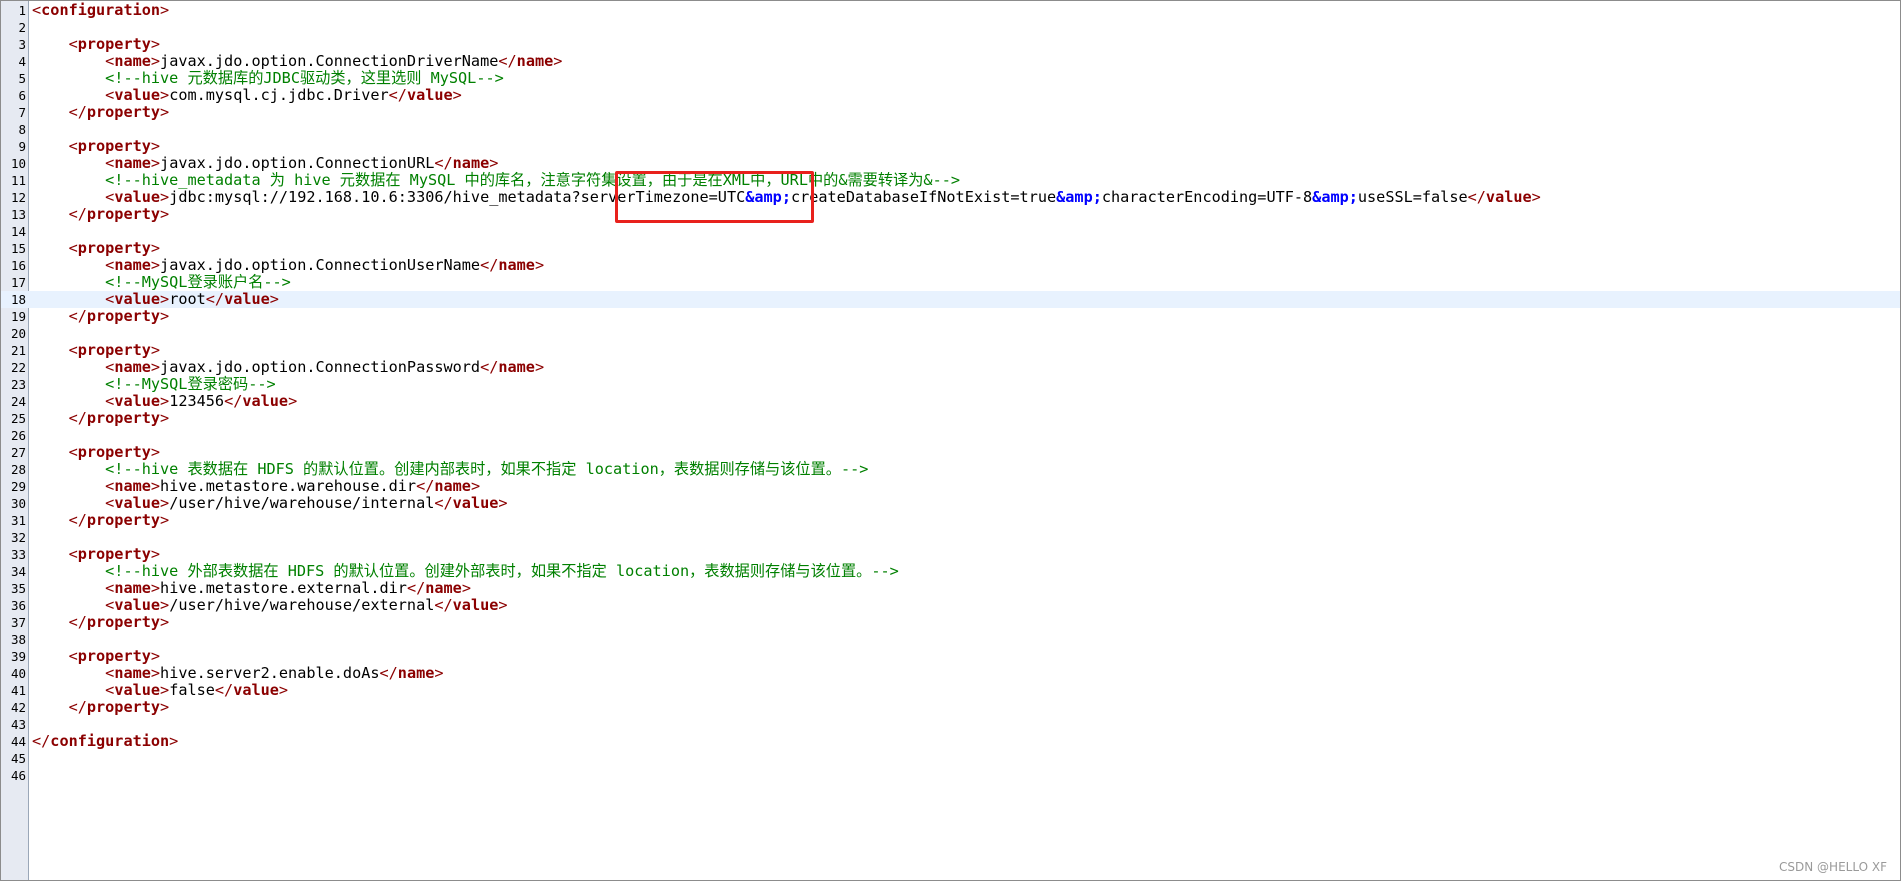  What do you see at coordinates (950, 690) in the screenshot?
I see `code-line: 41 <value>false</value>` at bounding box center [950, 690].